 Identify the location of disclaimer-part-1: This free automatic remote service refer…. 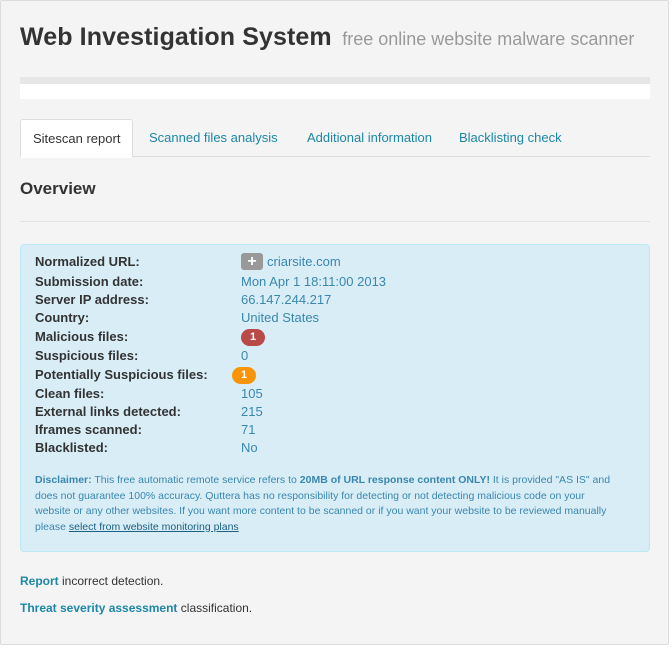
(195, 480).